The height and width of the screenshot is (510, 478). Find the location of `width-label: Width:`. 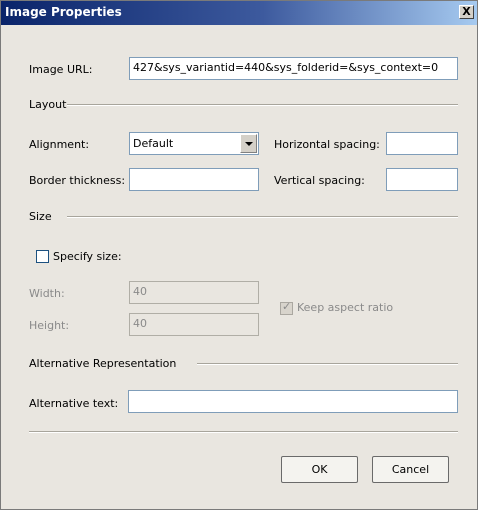

width-label: Width: is located at coordinates (47, 293).